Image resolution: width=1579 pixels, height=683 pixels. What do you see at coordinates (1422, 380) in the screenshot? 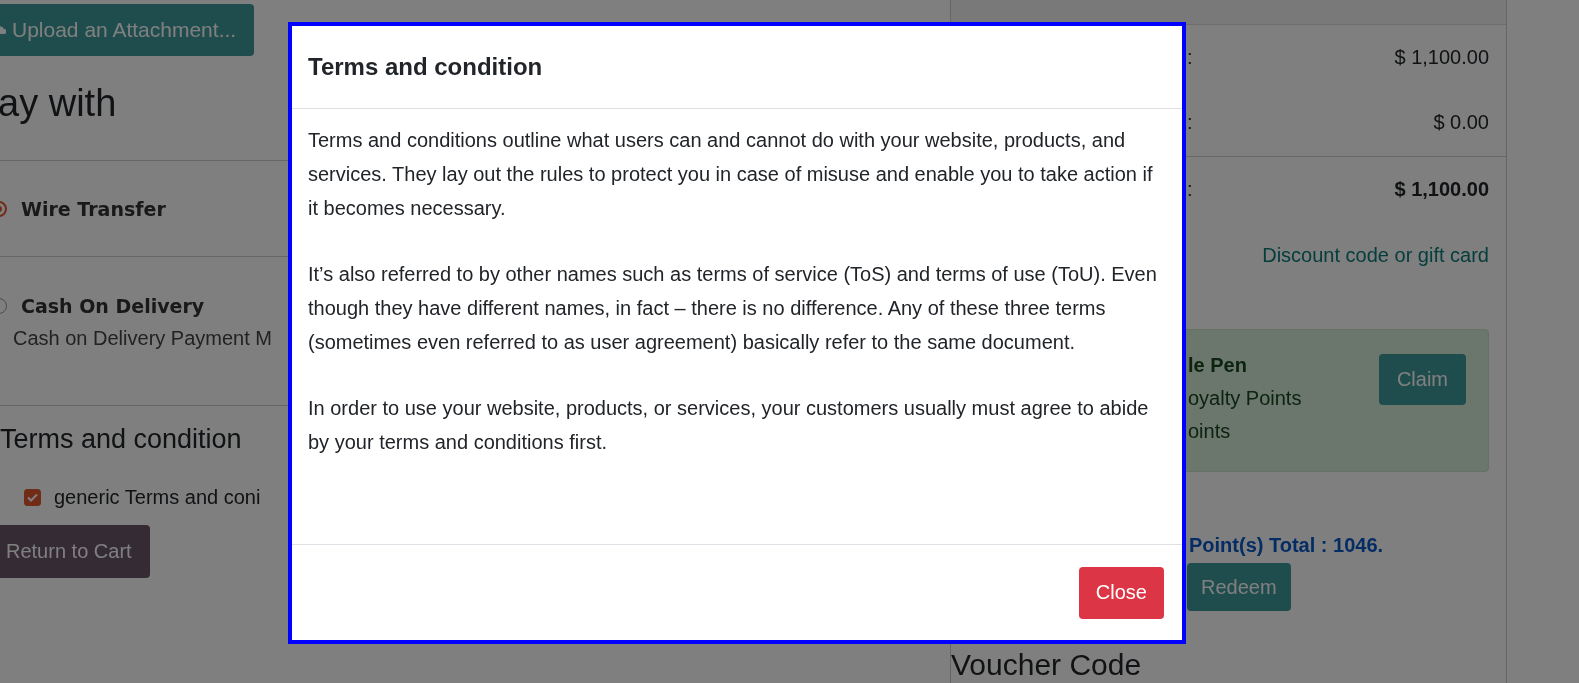
I see `claim-button: Claim` at bounding box center [1422, 380].